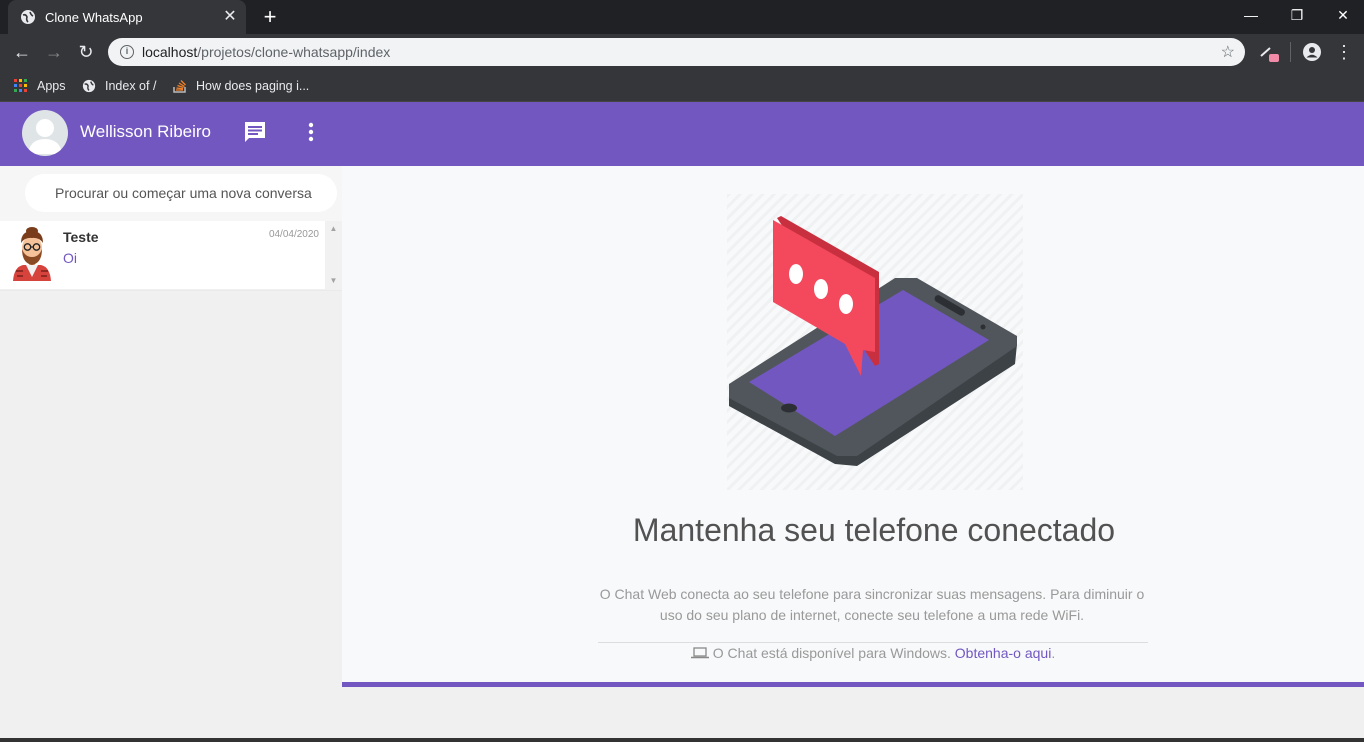 This screenshot has width=1364, height=742. What do you see at coordinates (70, 258) in the screenshot?
I see `message-preview: Oi` at bounding box center [70, 258].